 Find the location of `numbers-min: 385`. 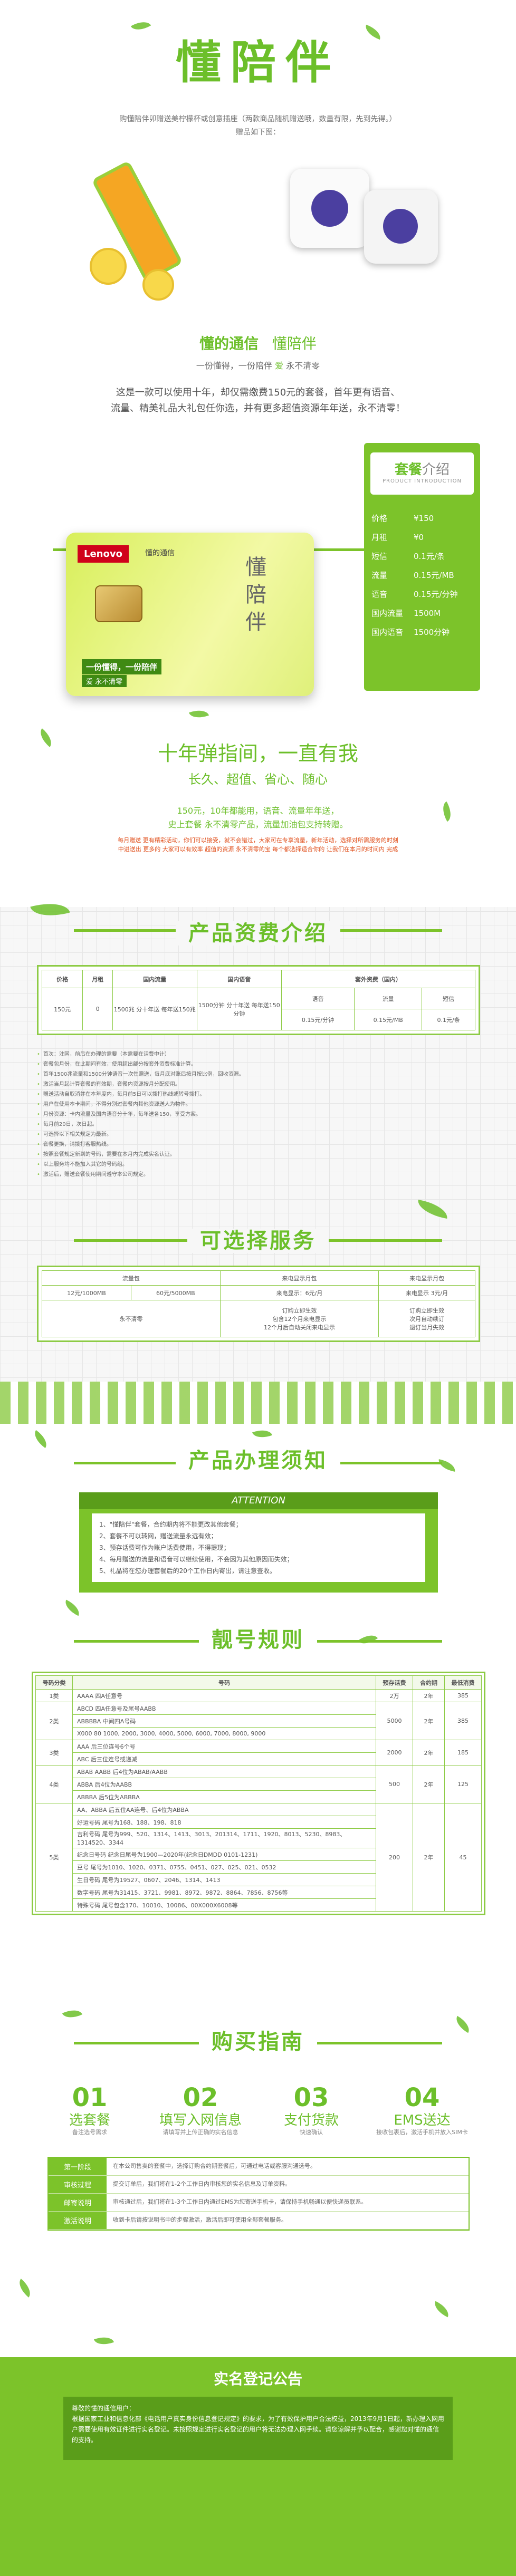

numbers-min: 385 is located at coordinates (463, 1721).